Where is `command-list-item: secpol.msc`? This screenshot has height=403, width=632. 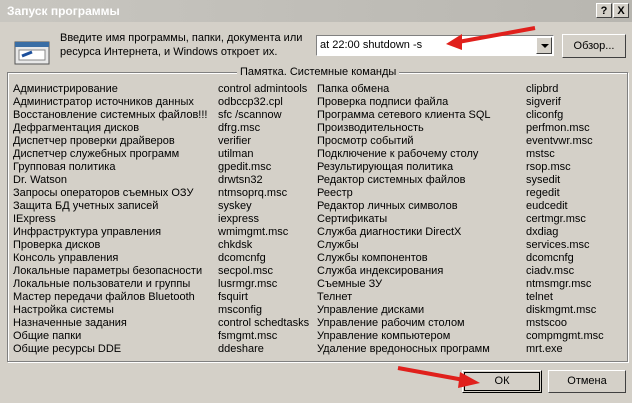
command-list-item: secpol.msc is located at coordinates (246, 271).